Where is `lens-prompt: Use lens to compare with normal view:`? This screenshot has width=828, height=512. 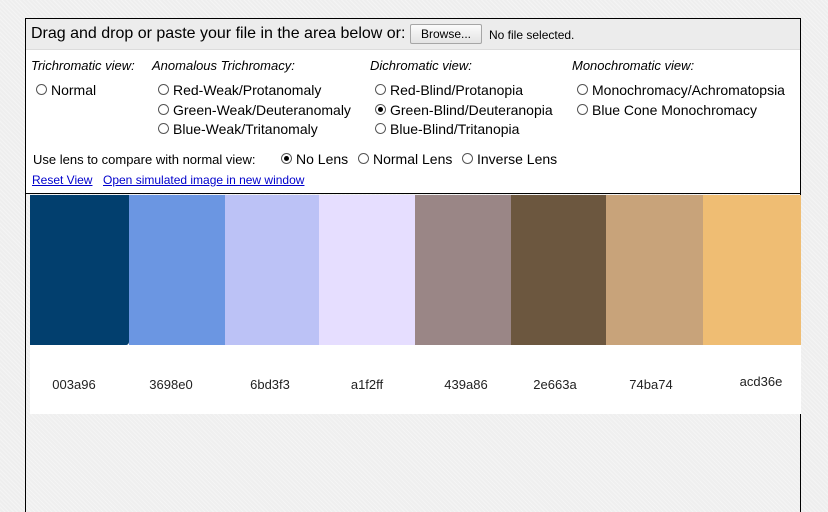
lens-prompt: Use lens to compare with normal view: is located at coordinates (144, 159).